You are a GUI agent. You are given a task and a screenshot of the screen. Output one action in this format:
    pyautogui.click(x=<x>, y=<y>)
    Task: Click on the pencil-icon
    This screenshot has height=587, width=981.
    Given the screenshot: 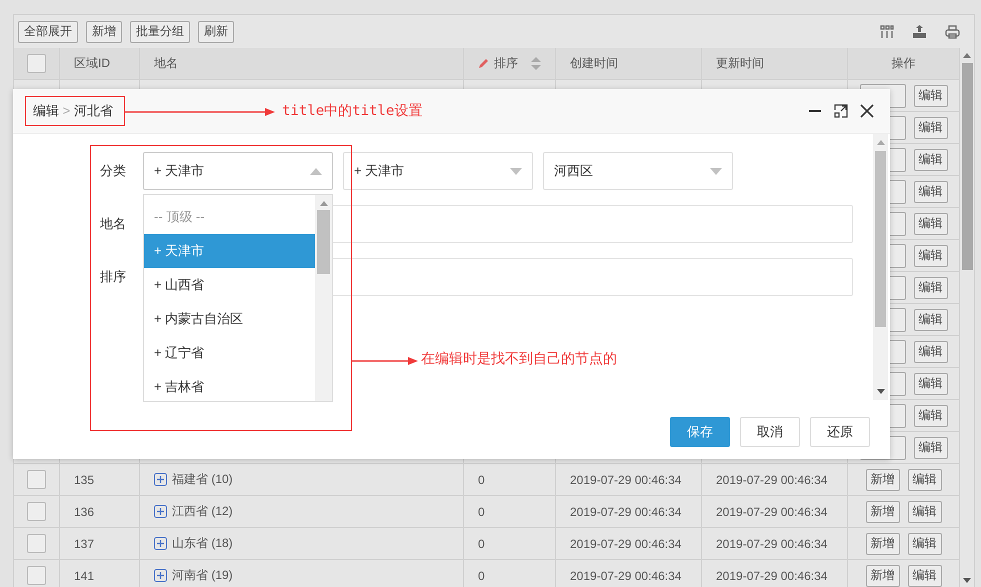 What is the action you would take?
    pyautogui.click(x=483, y=63)
    